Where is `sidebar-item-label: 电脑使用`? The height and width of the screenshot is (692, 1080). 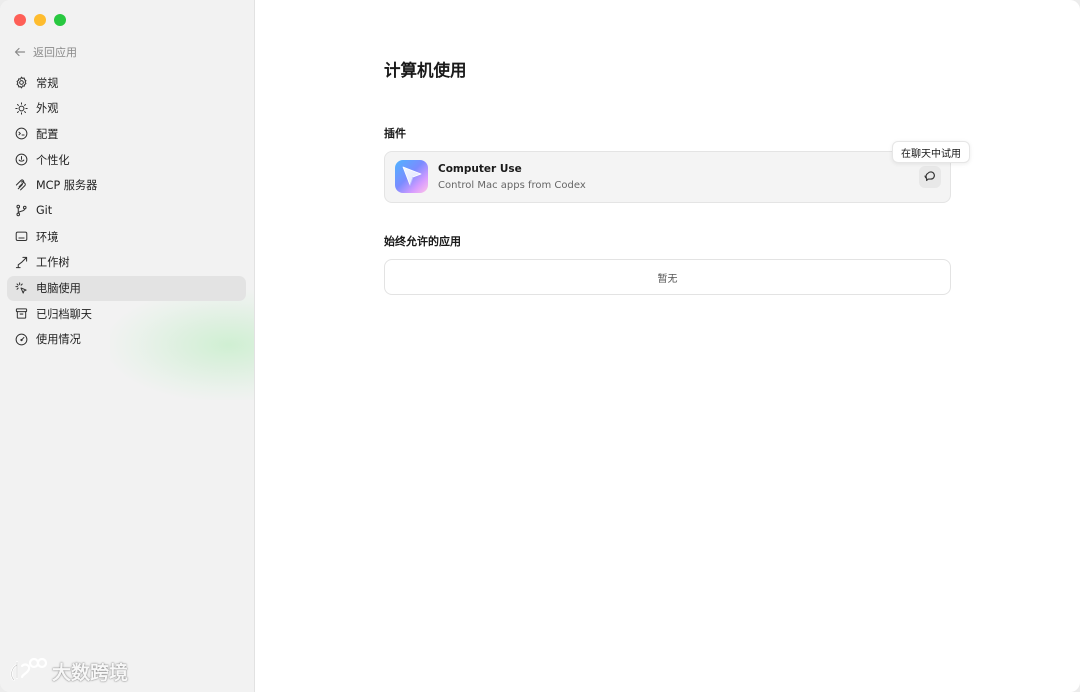
sidebar-item-label: 电脑使用 is located at coordinates (58, 288).